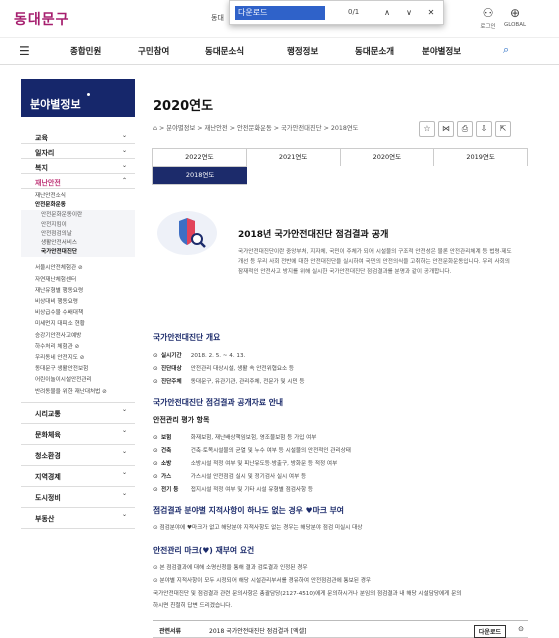  What do you see at coordinates (170, 631) in the screenshot?
I see `attachment-label: 관련서류` at bounding box center [170, 631].